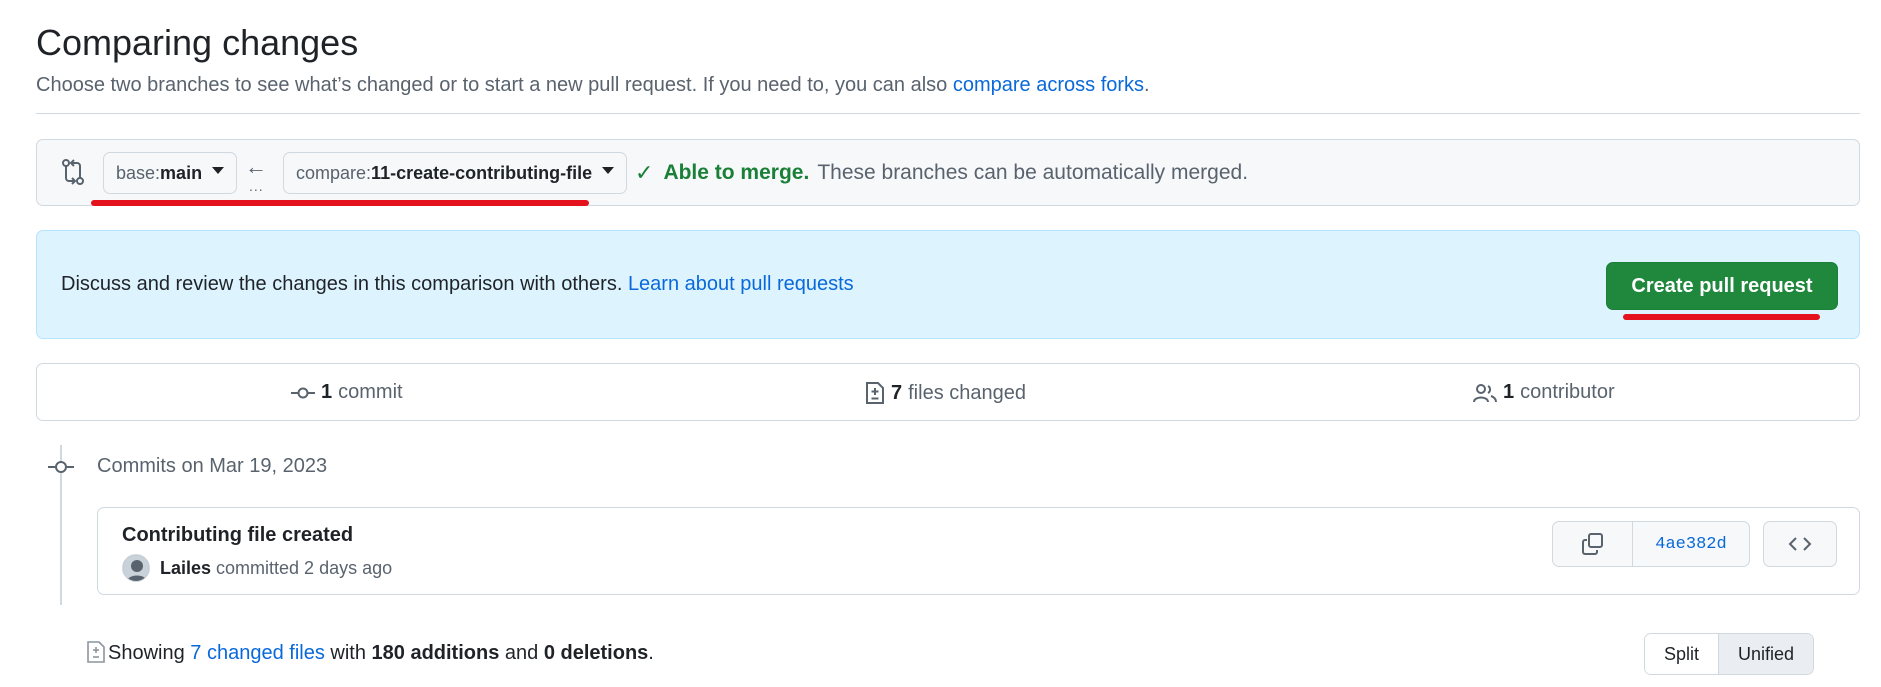 This screenshot has height=687, width=1881. I want to click on commit-meta: Lailes committed 2 days ago, so click(276, 568).